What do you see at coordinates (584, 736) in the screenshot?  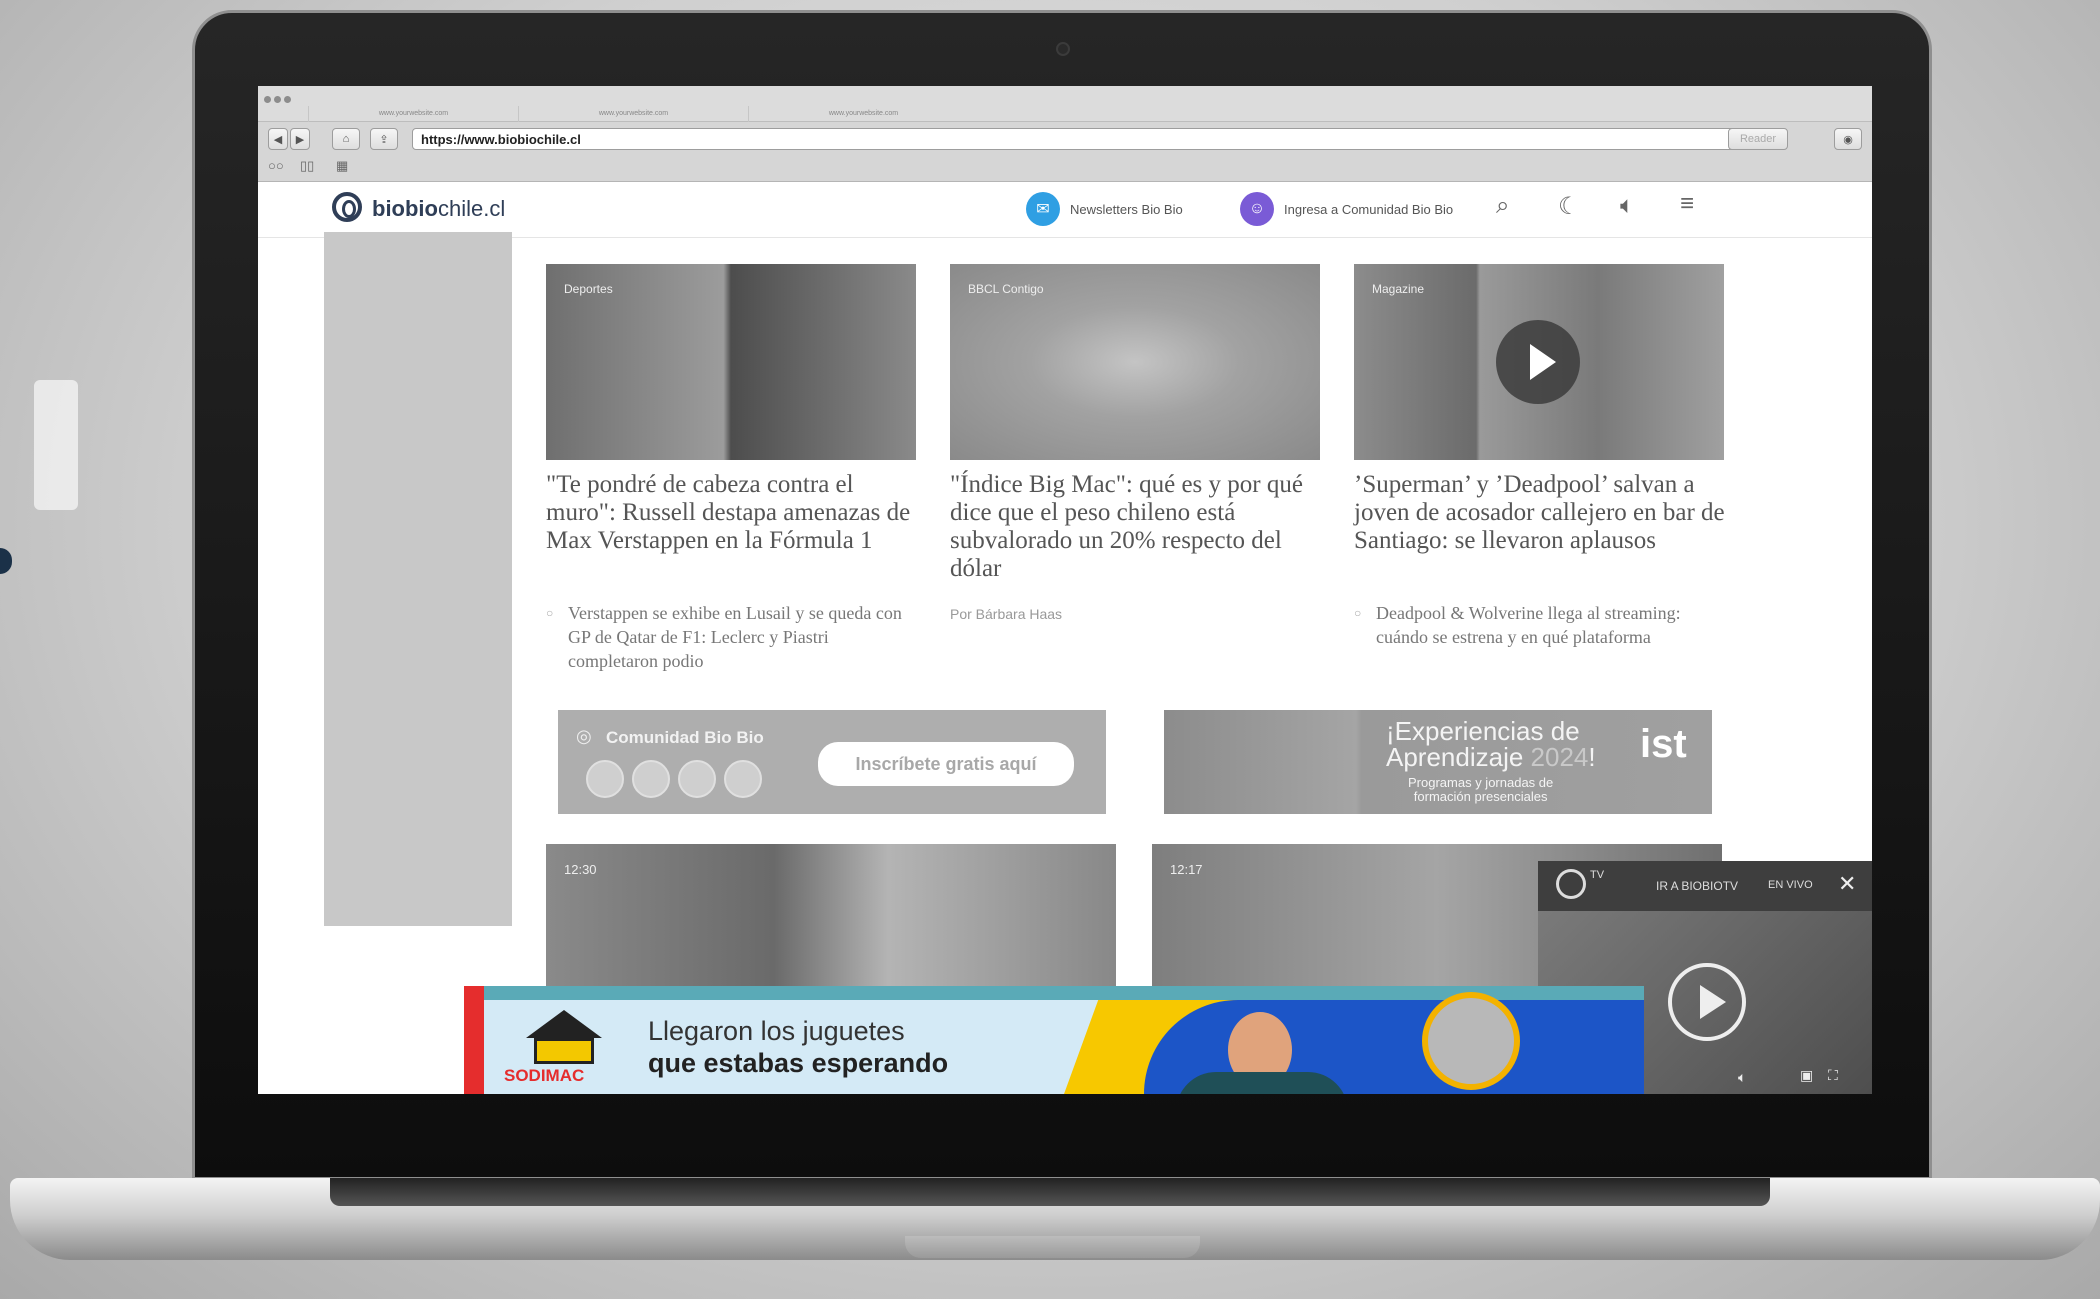 I see `community-logo-icon: ◎` at bounding box center [584, 736].